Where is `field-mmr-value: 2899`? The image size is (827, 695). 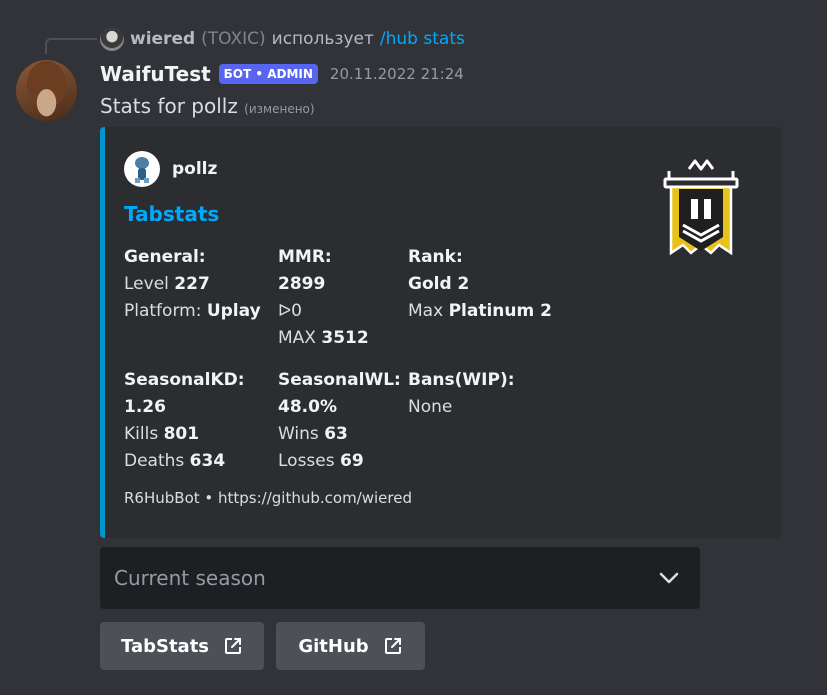
field-mmr-value: 2899 is located at coordinates (302, 284).